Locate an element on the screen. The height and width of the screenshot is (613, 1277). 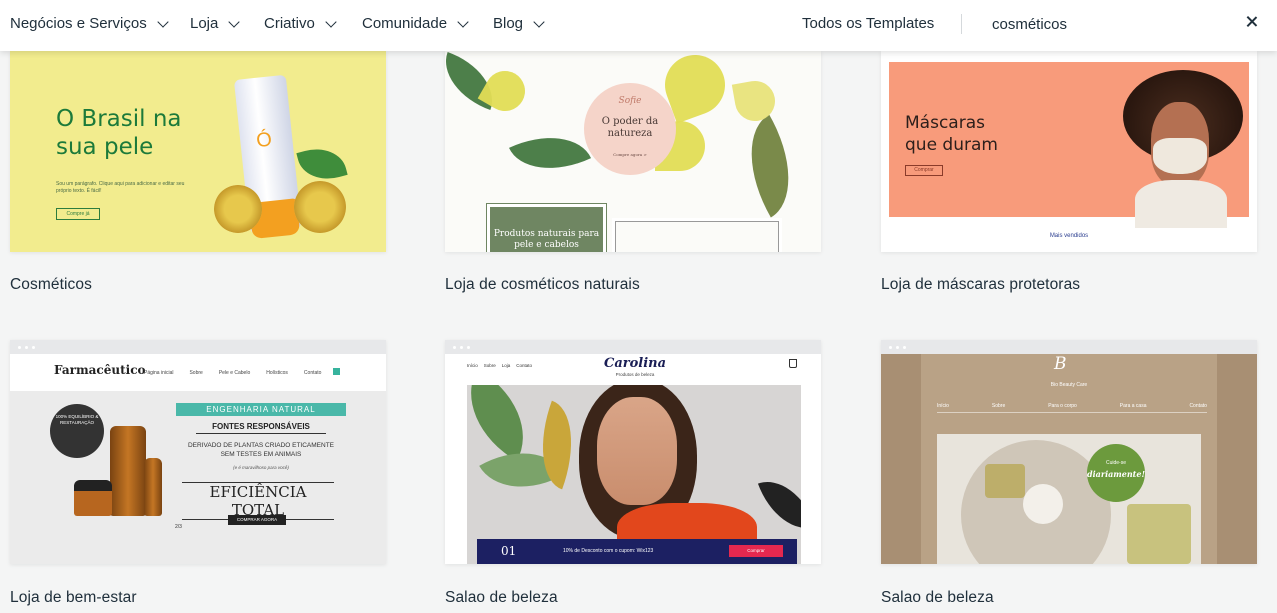
preview-badge-label: Cuide-se is located at coordinates (1115, 463).